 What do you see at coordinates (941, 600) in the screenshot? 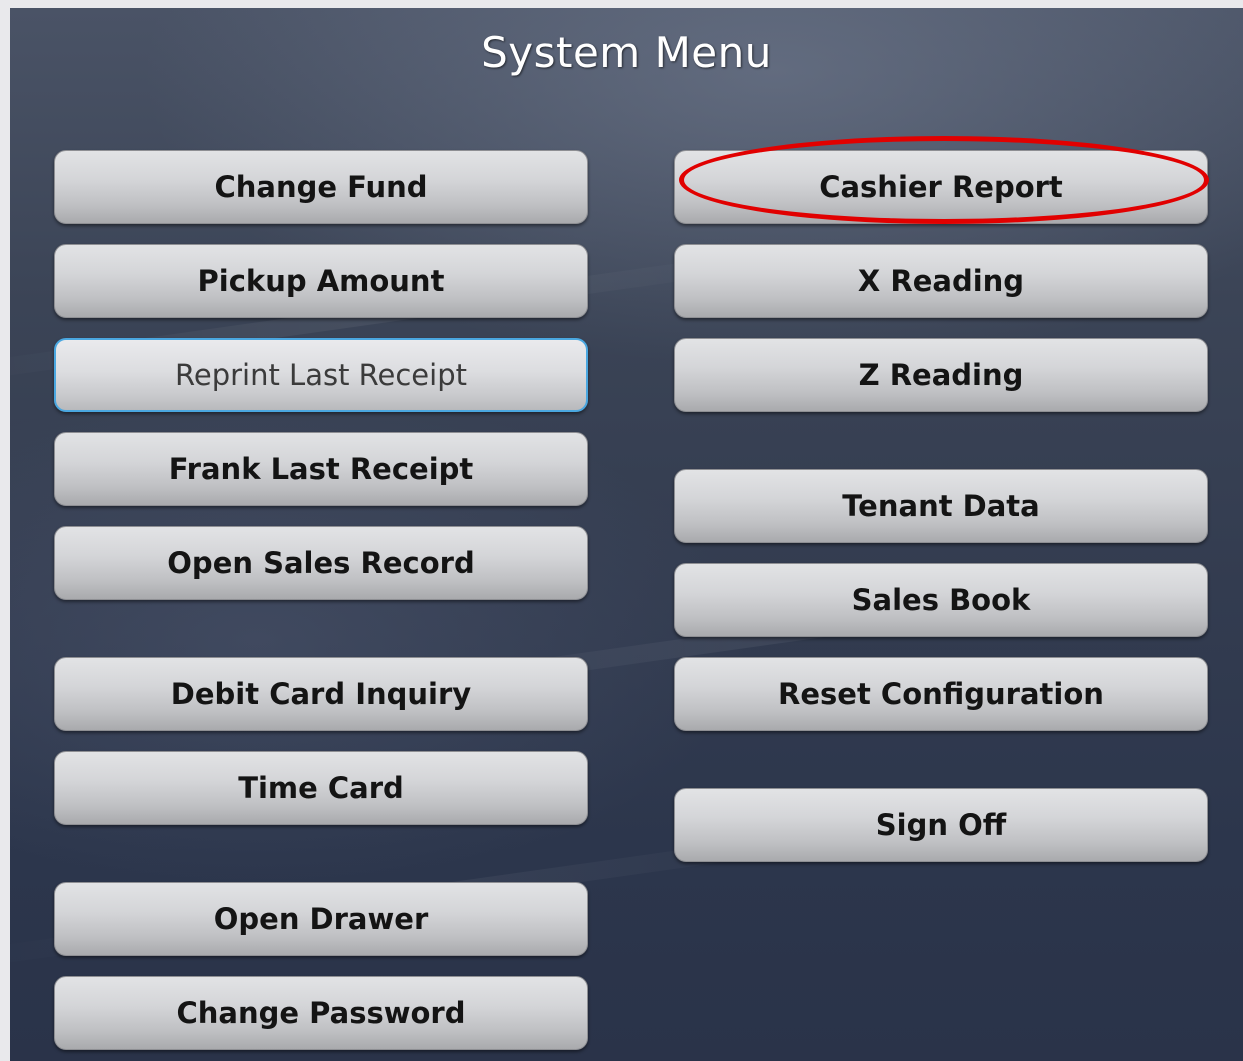
I see `sales-book-button: Sales Book` at bounding box center [941, 600].